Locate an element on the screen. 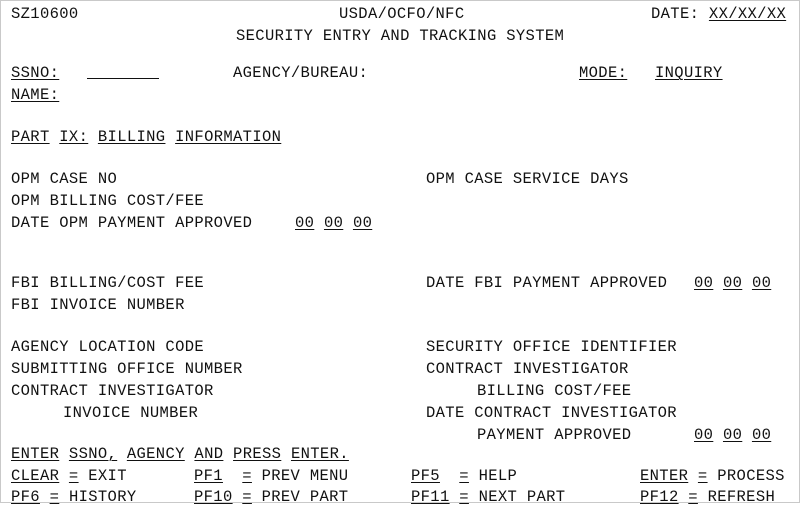  opm-date-mm: 00 is located at coordinates (304, 223).